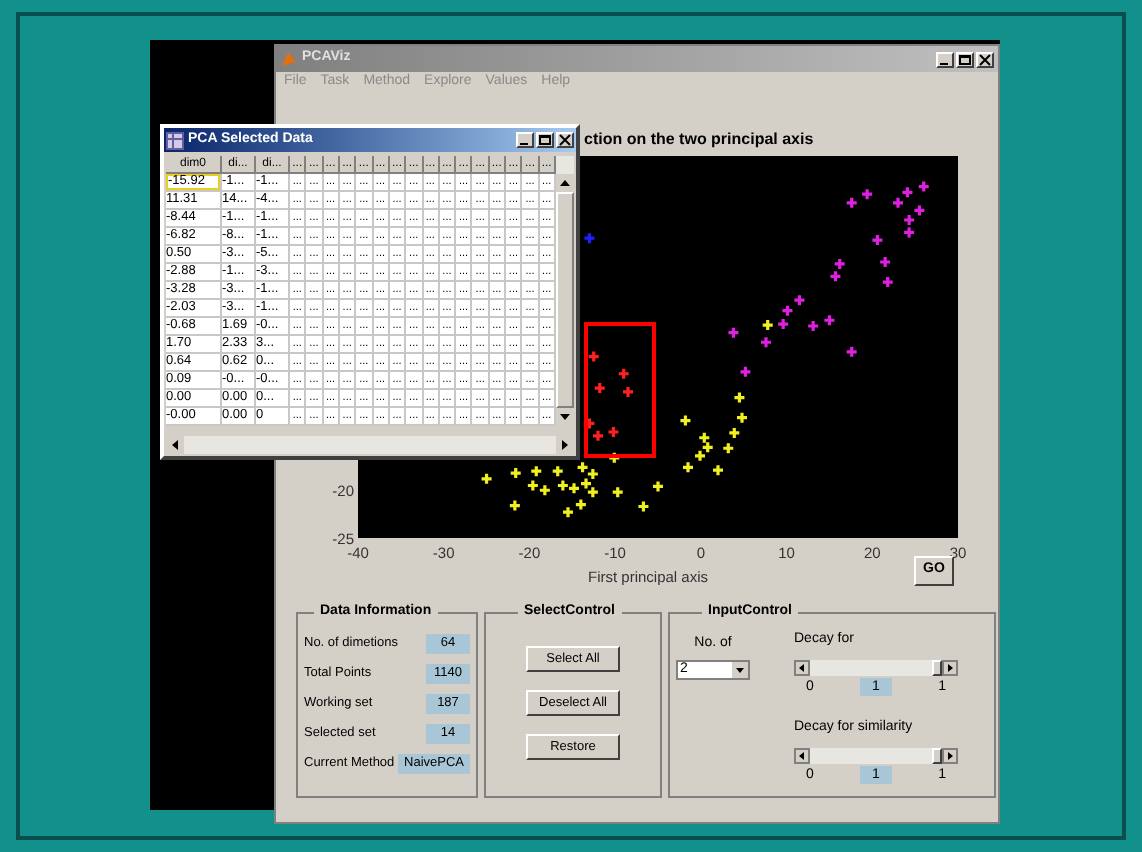 This screenshot has height=852, width=1142. I want to click on chart-title: ction on the two principal axis, so click(699, 139).